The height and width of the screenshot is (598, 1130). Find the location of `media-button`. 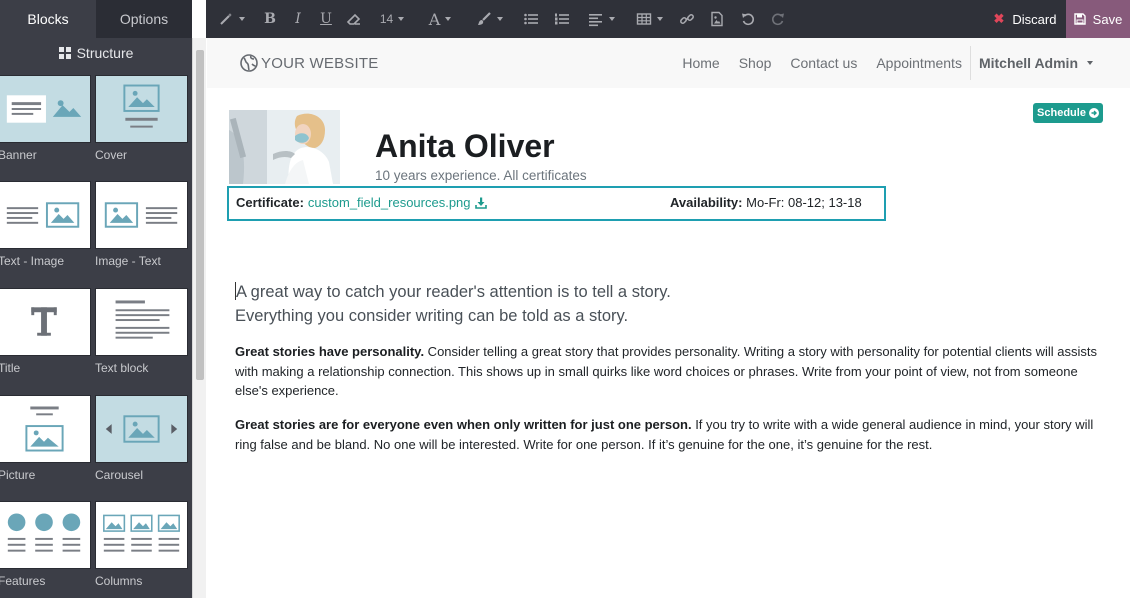

media-button is located at coordinates (717, 19).